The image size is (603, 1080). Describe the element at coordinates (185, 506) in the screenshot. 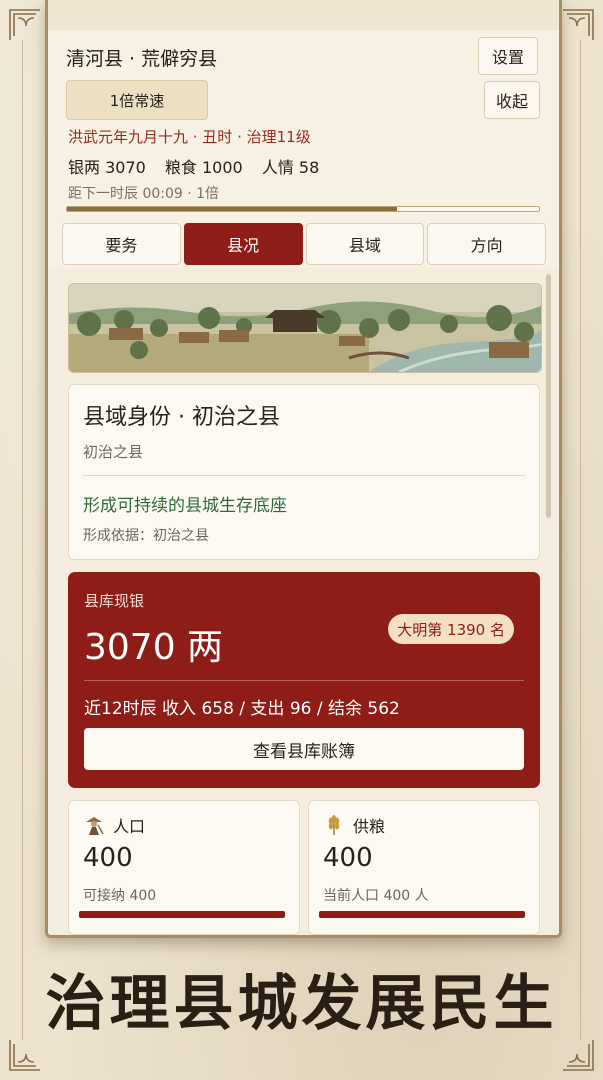

I see `identity-goal: 形成可持续的县城生存底座` at that location.